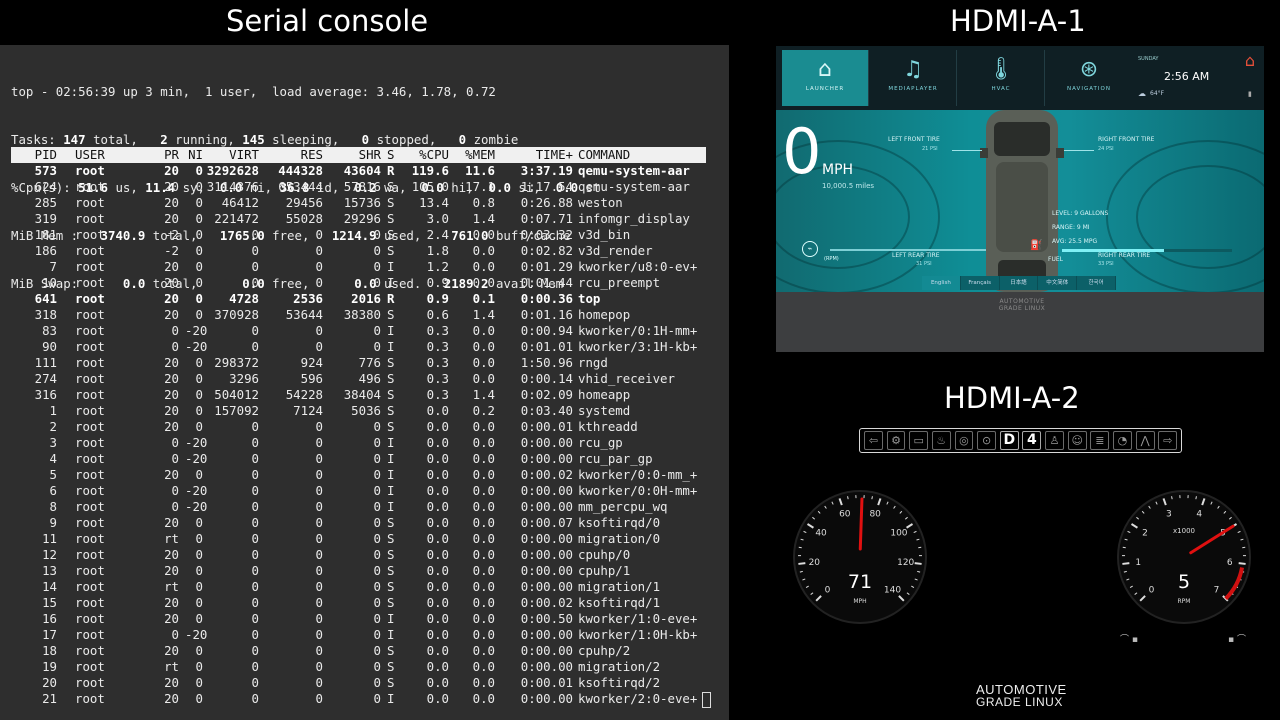  What do you see at coordinates (1250, 61) in the screenshot?
I see `home-icon-red: ⌂` at bounding box center [1250, 61].